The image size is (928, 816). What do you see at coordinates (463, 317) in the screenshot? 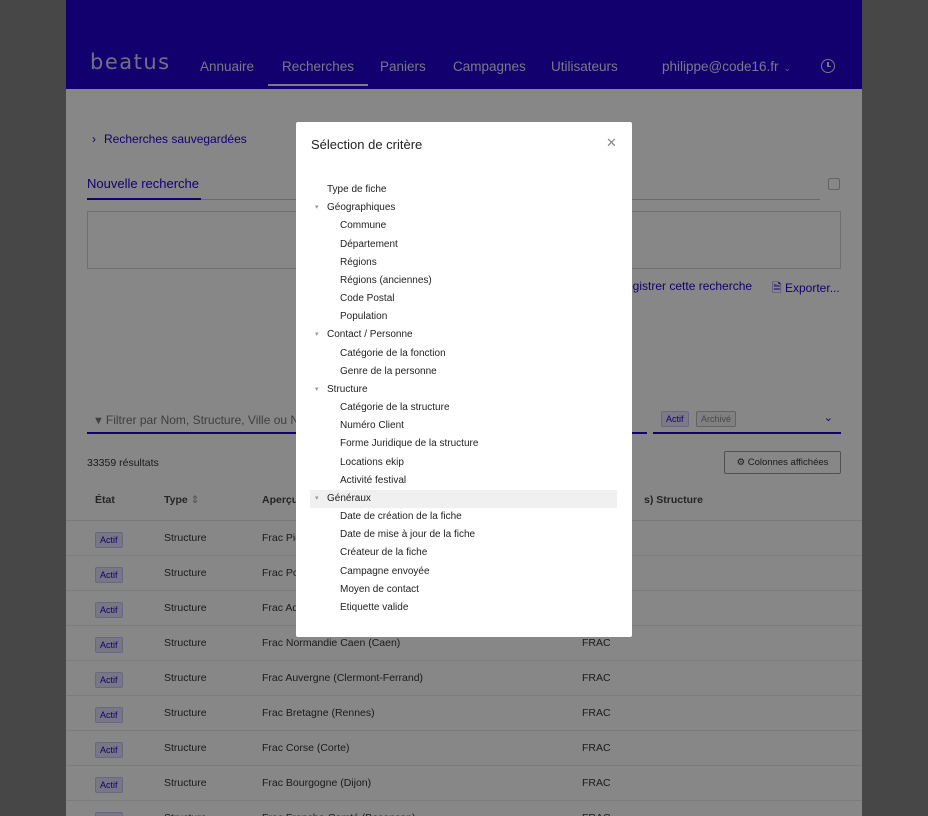
I see `tree-node-population: Population` at bounding box center [463, 317].